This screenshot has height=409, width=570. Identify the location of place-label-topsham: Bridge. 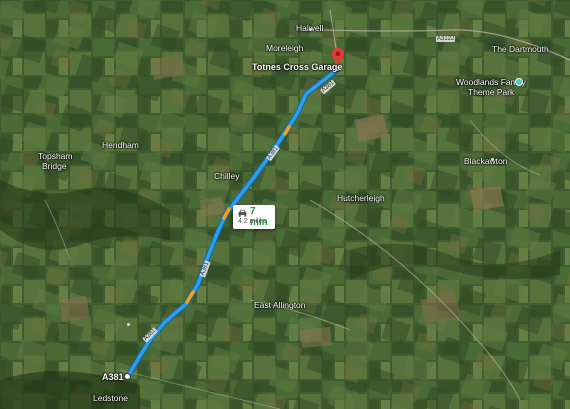
(54, 166).